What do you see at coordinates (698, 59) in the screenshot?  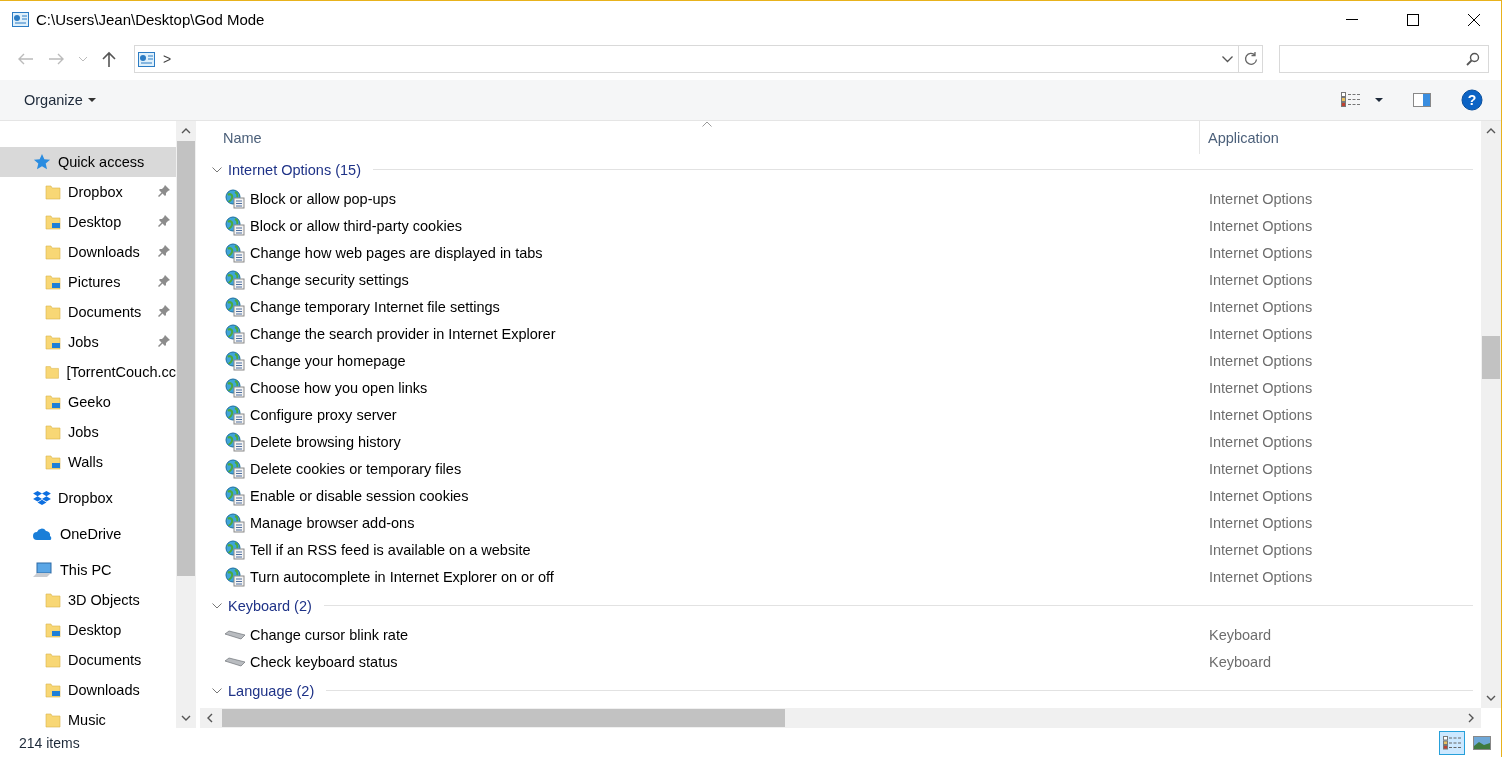 I see `address-bar: >` at bounding box center [698, 59].